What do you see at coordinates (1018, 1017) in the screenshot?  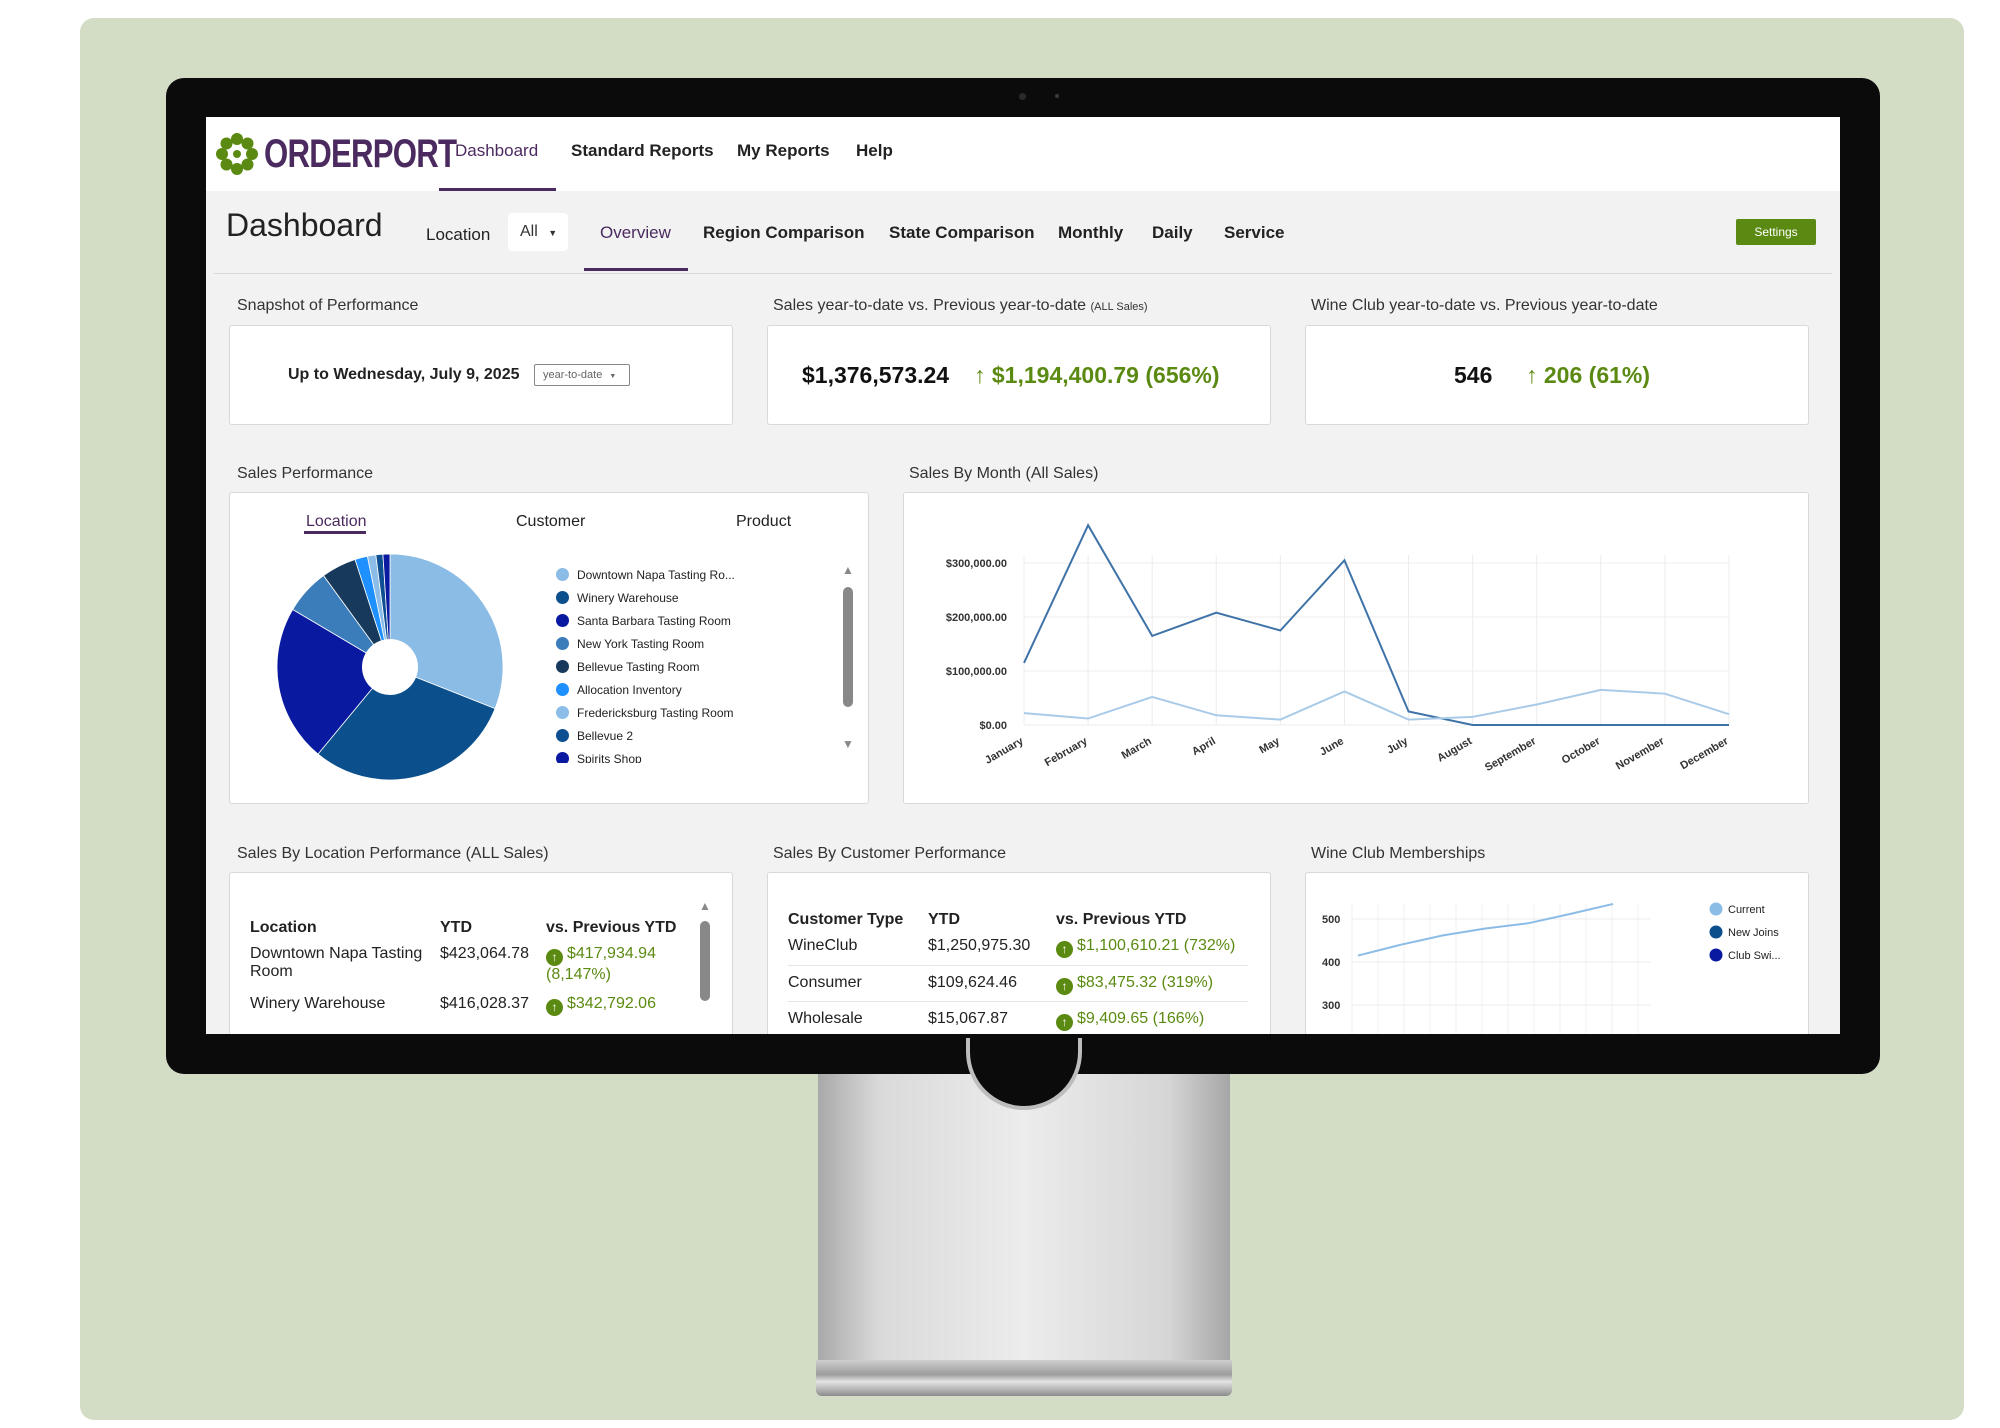 I see `table-row: Wholesale $15,067.87 ↑ $9,409.65 (166%)` at bounding box center [1018, 1017].